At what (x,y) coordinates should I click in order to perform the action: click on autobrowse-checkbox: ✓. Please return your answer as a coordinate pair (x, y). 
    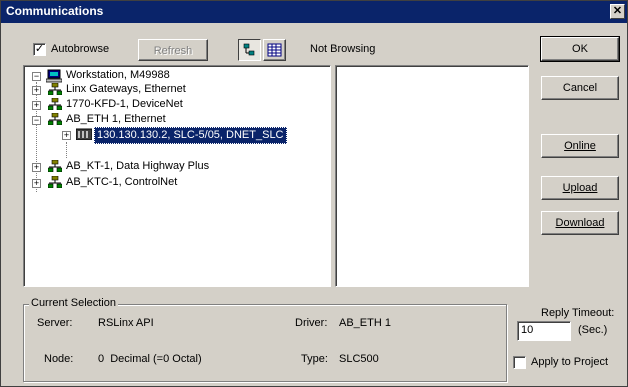
    Looking at the image, I should click on (39, 49).